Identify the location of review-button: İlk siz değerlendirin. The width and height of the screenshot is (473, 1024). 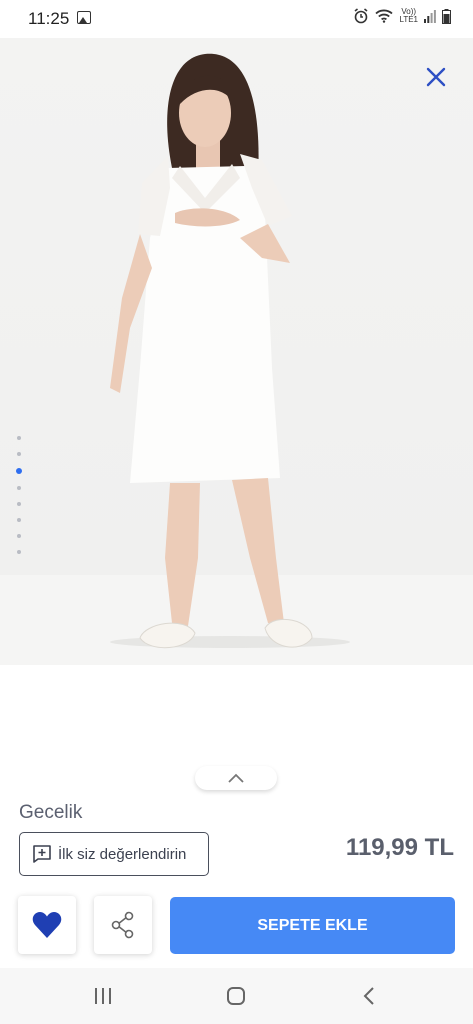
(114, 854).